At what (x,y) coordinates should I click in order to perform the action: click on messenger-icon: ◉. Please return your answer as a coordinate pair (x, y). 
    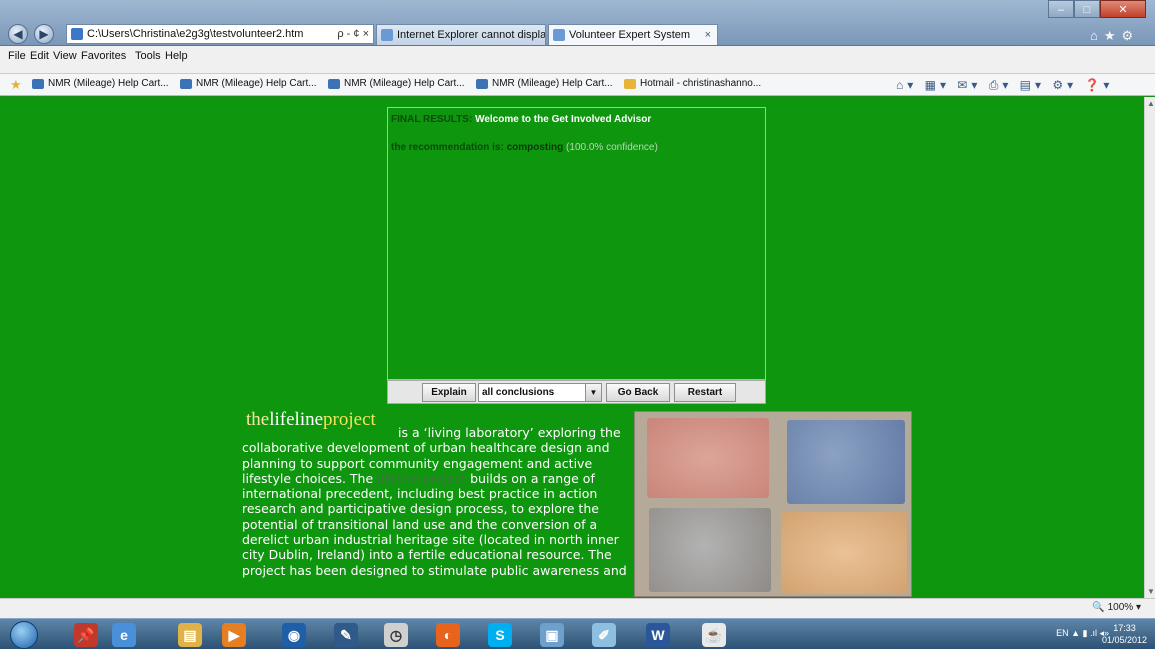
    Looking at the image, I should click on (294, 635).